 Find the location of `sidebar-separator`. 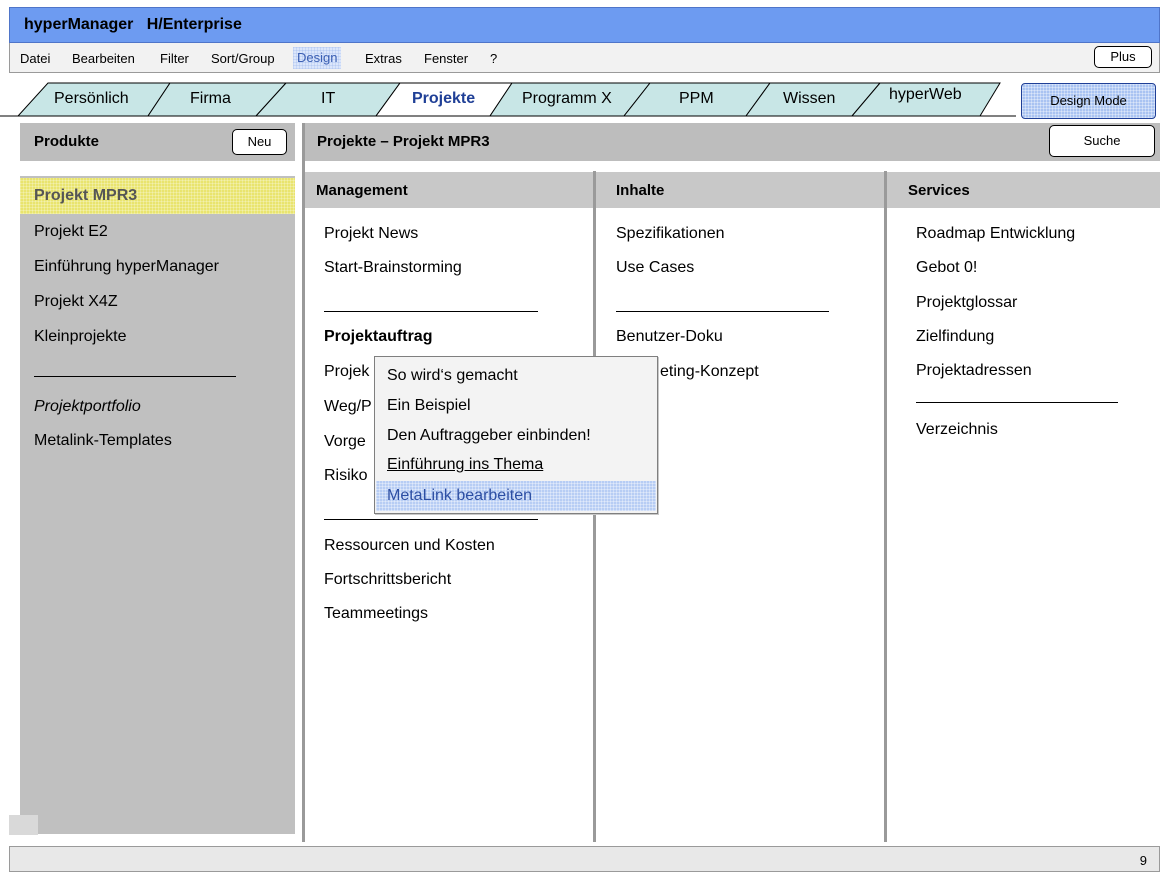

sidebar-separator is located at coordinates (135, 376).